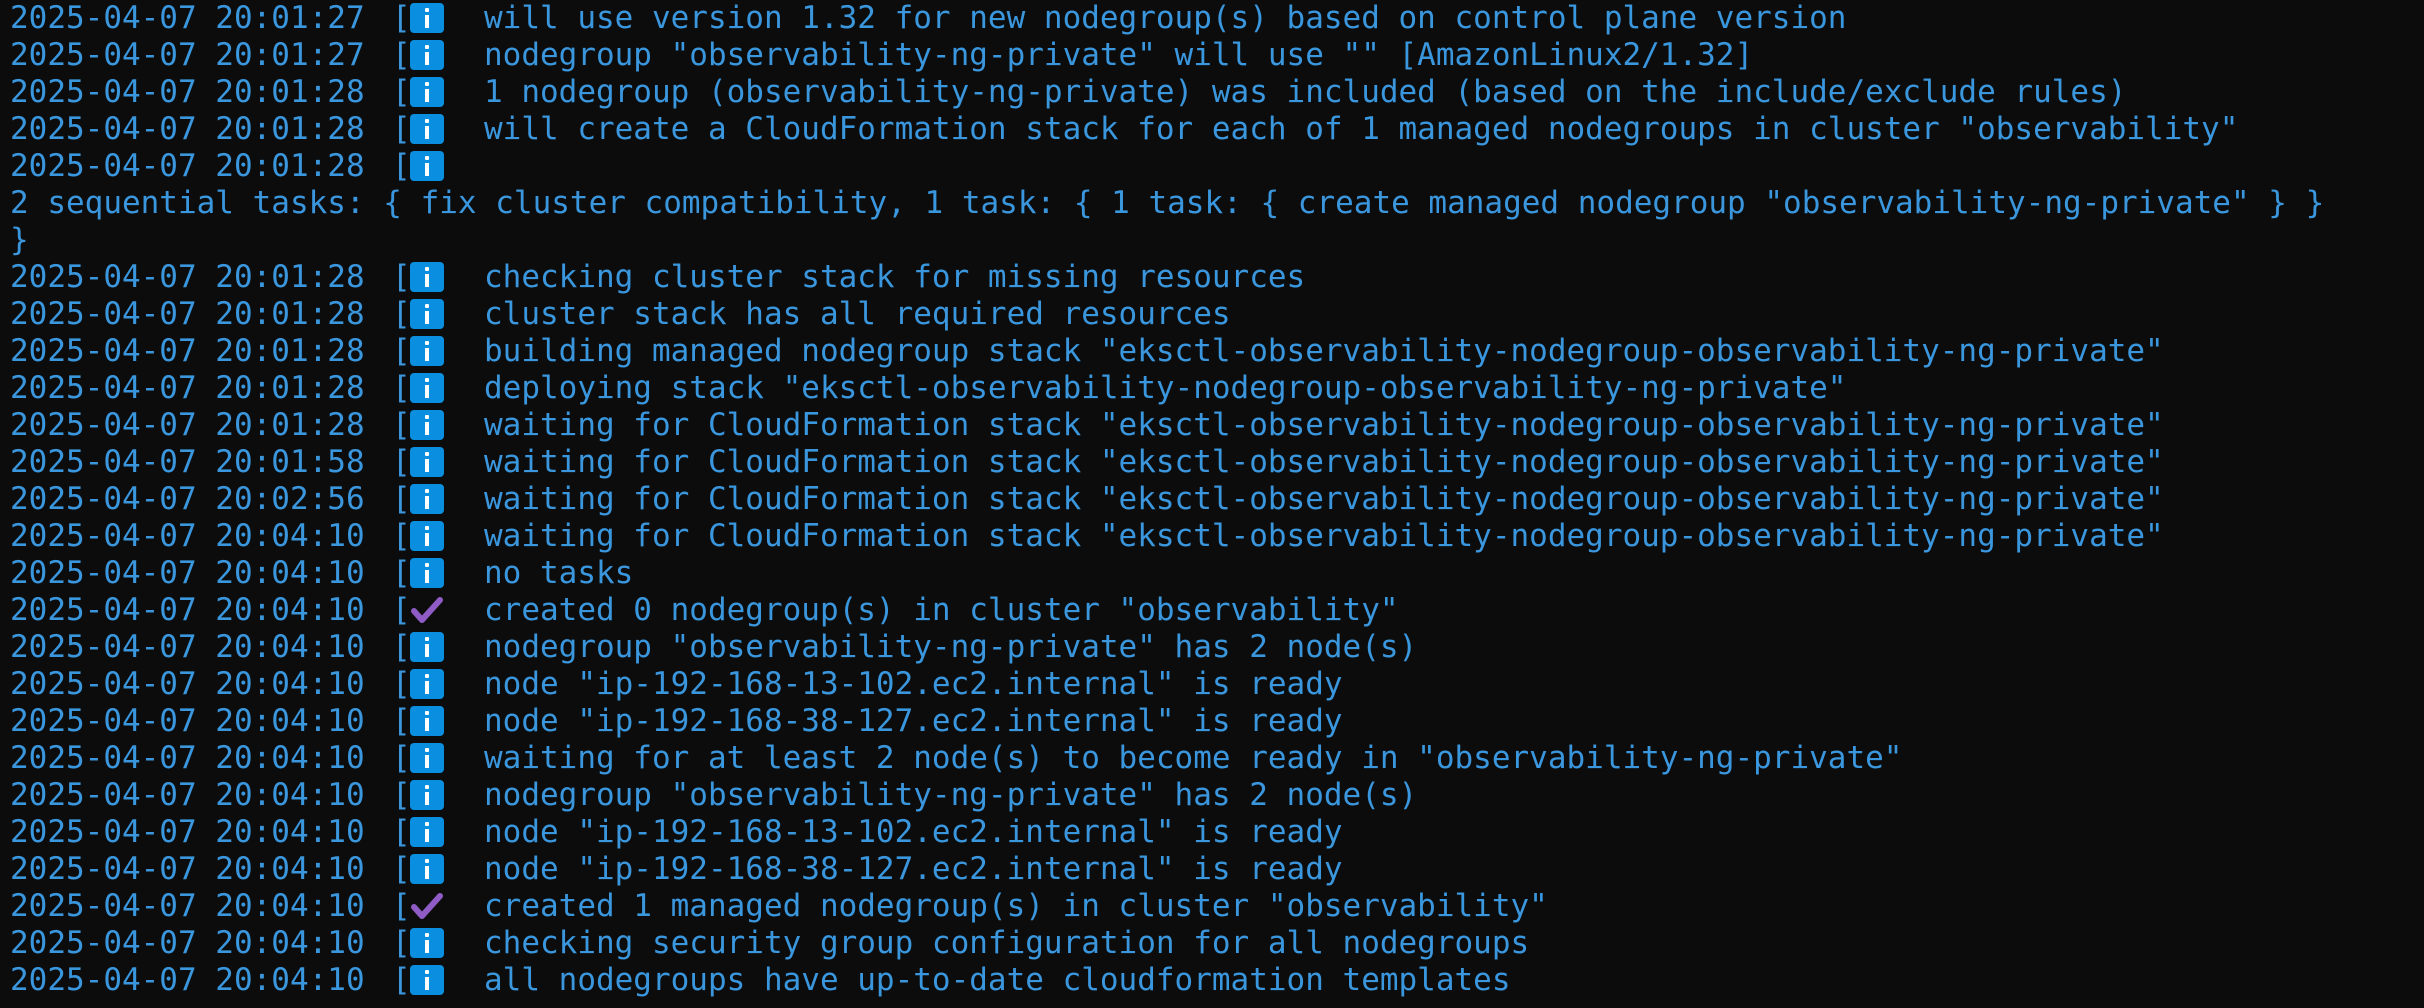 This screenshot has height=1008, width=2424. What do you see at coordinates (559, 573) in the screenshot?
I see `log-message: no tasks` at bounding box center [559, 573].